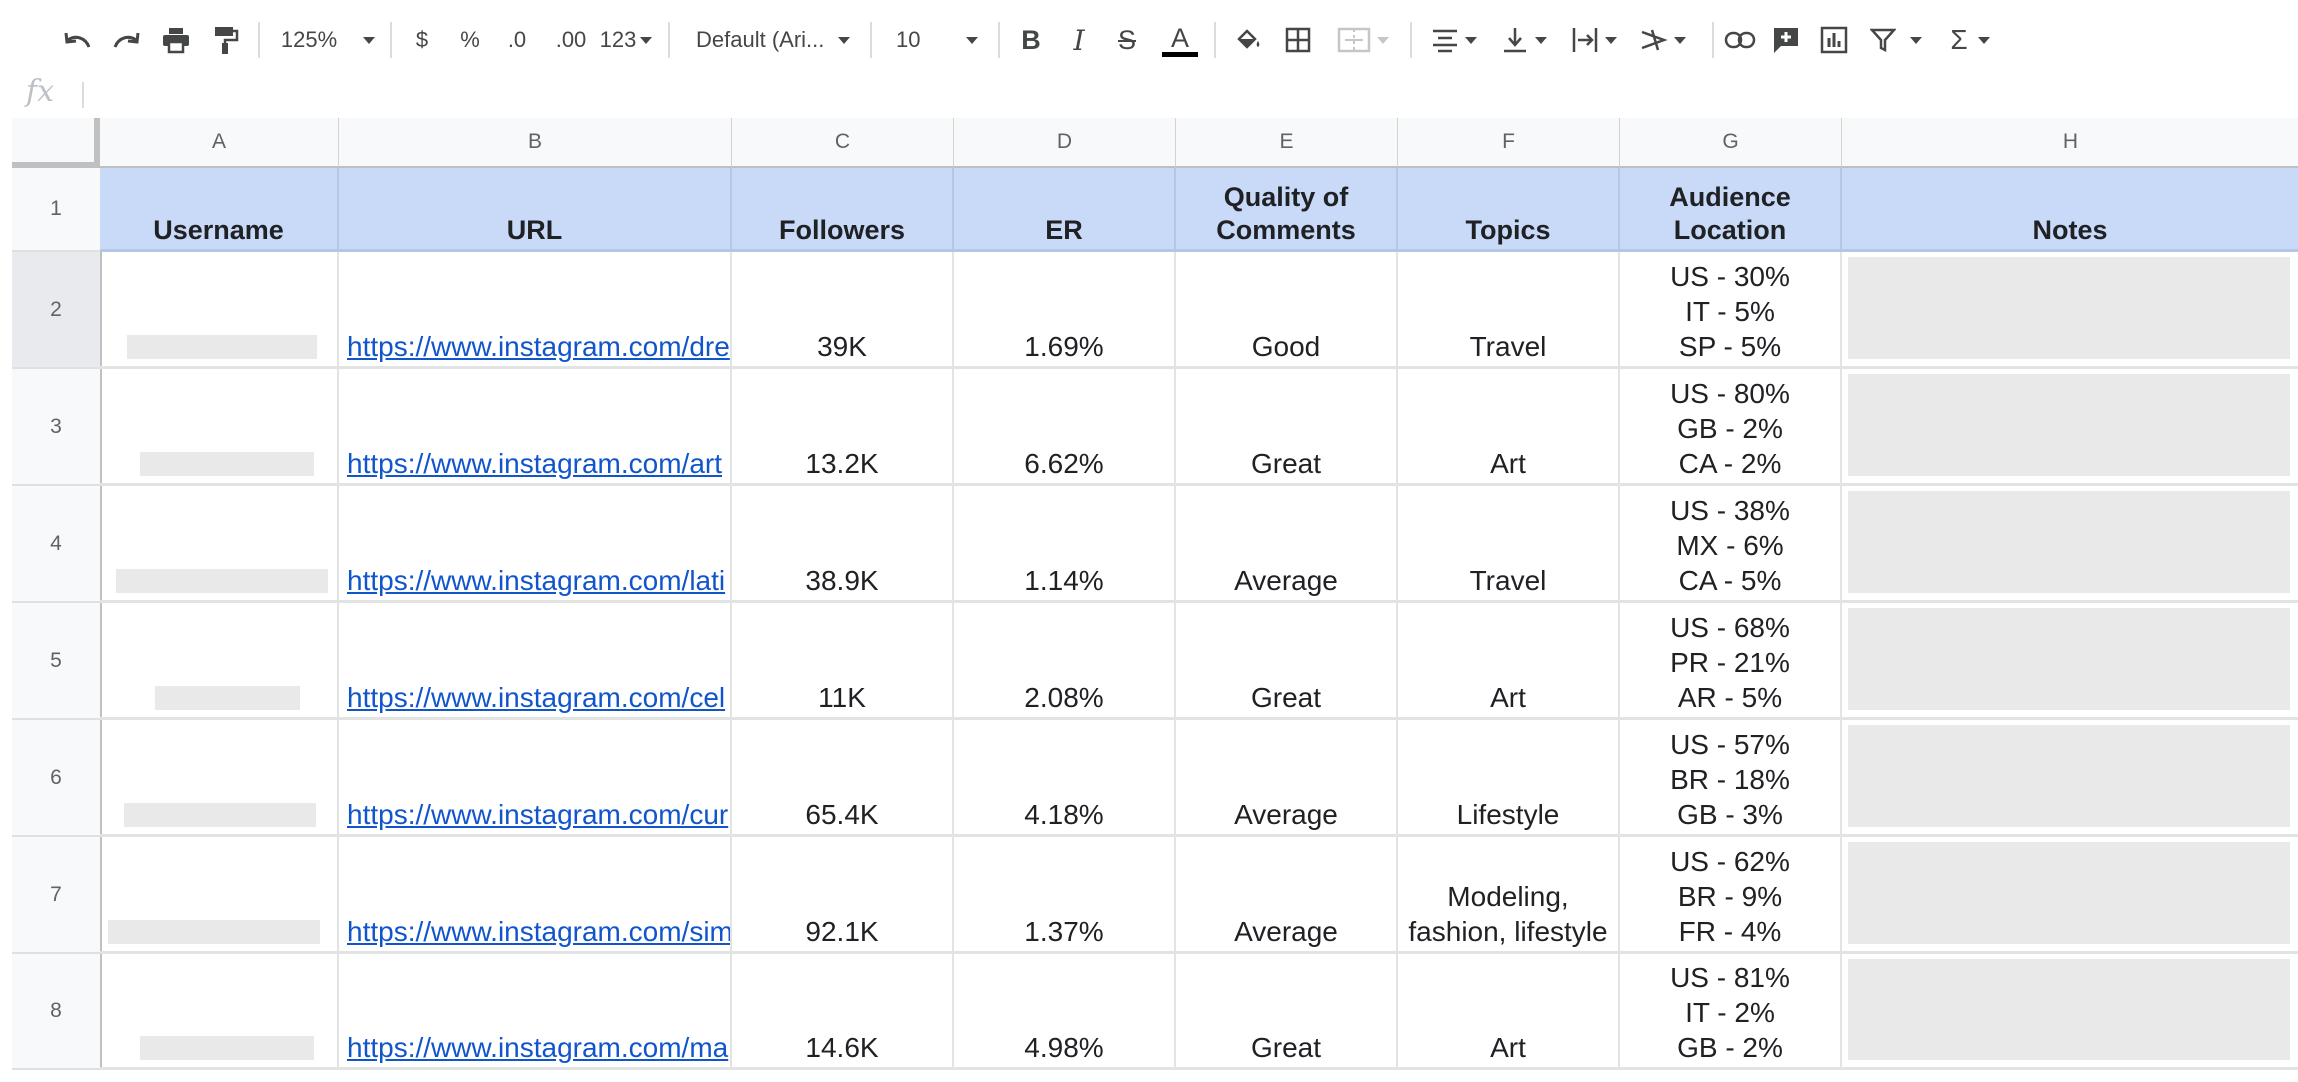 The width and height of the screenshot is (2298, 1082). What do you see at coordinates (535, 895) in the screenshot?
I see `cell-url: https://www.instagram.com/sim` at bounding box center [535, 895].